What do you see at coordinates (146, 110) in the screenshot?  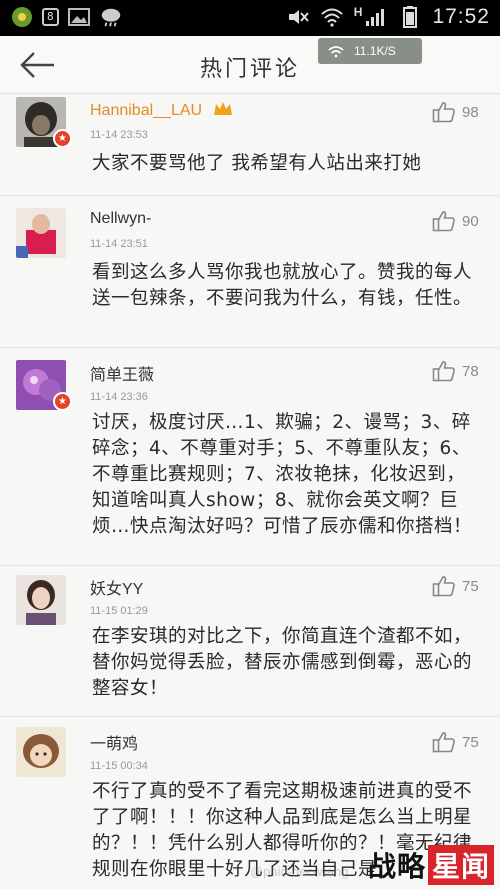 I see `comment-username-text: Hannibal__LAU` at bounding box center [146, 110].